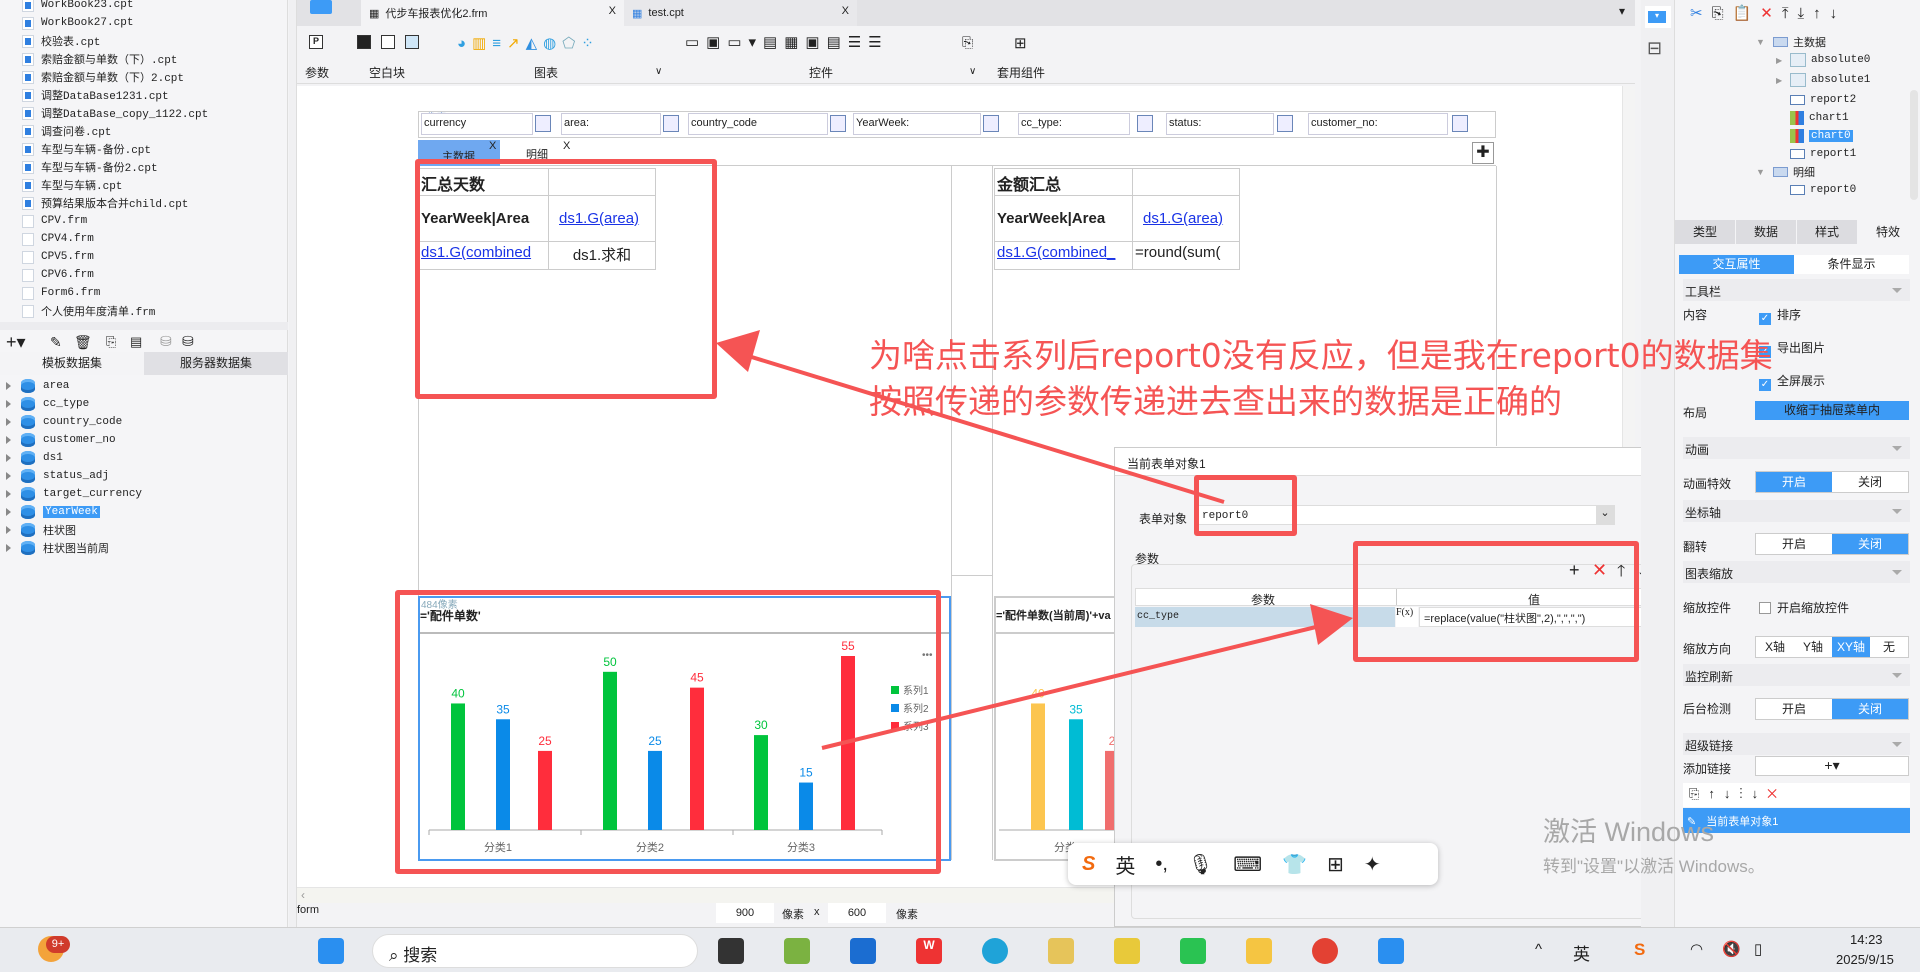  What do you see at coordinates (787, 42) in the screenshot?
I see `widget-icons: ▭▣▭▾▤▦▣▤☰☰` at bounding box center [787, 42].